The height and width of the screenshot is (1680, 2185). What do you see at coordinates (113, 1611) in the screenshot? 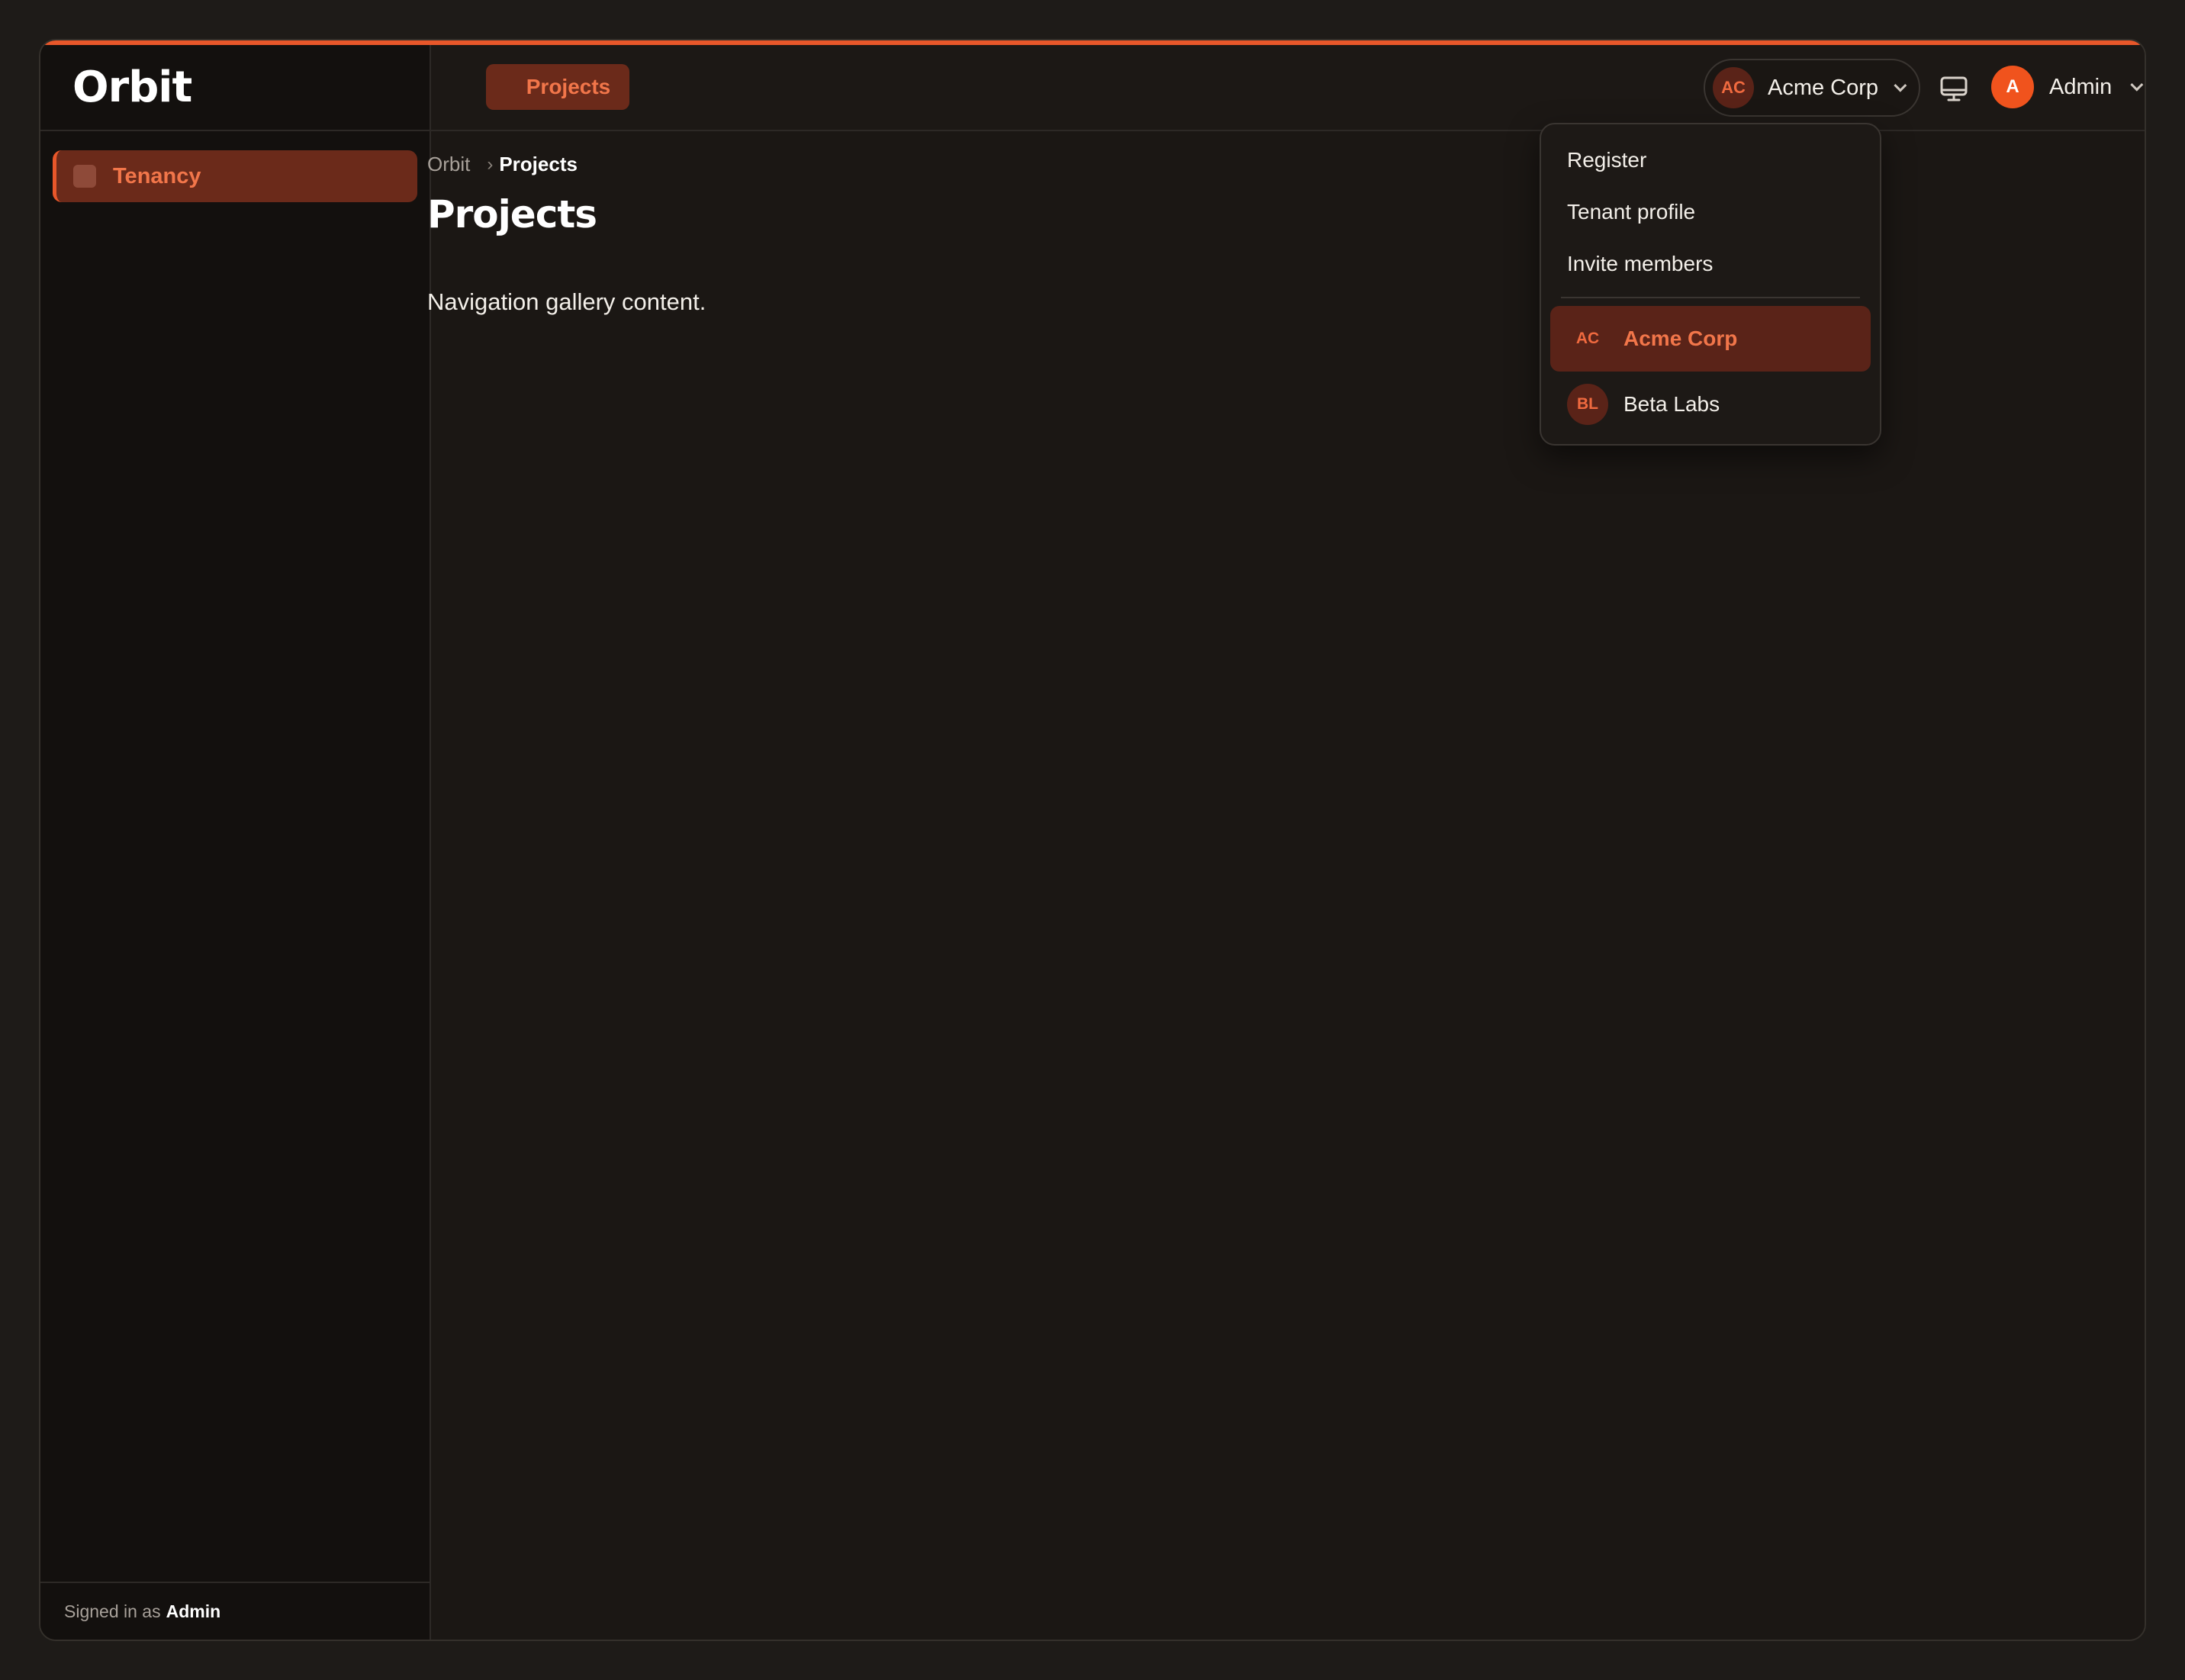
I see `signed-in-prefix: Signed in as` at bounding box center [113, 1611].